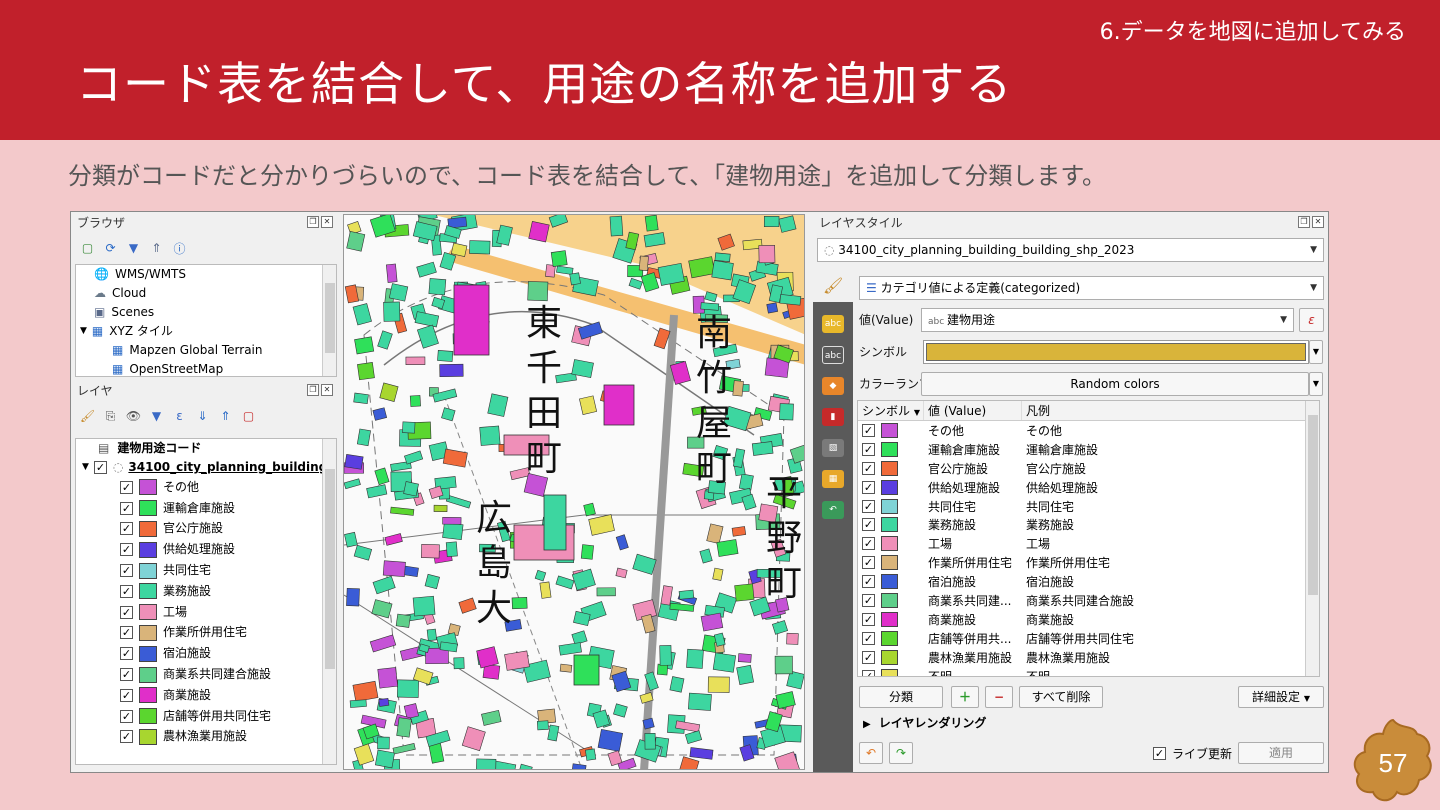 The width and height of the screenshot is (1440, 810). Describe the element at coordinates (1281, 697) in the screenshot. I see `advanced-button: 詳細設定 ▼` at that location.